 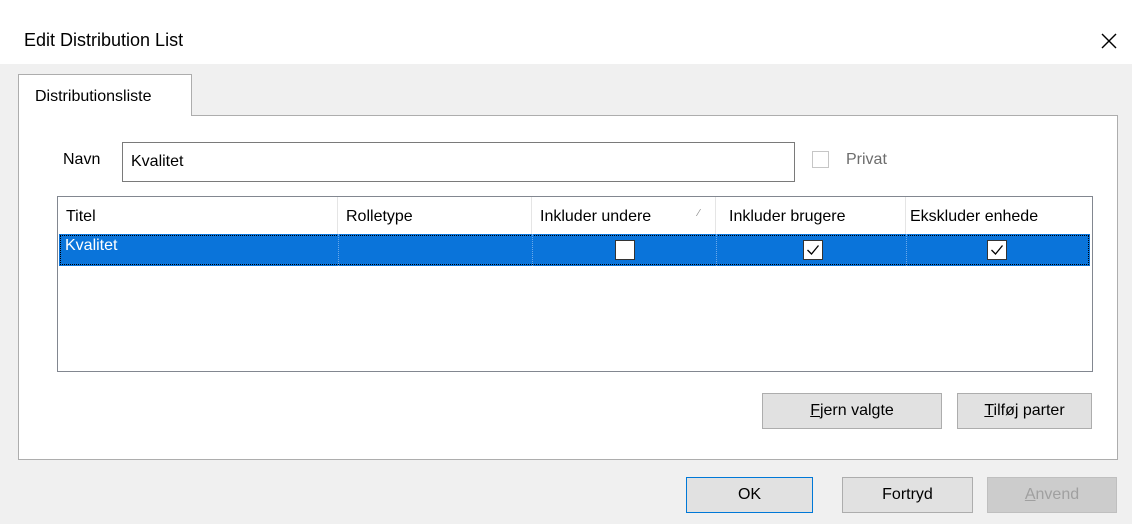 I want to click on column-header-ekskluder-enhede: Ekskluder enhede, so click(x=999, y=216).